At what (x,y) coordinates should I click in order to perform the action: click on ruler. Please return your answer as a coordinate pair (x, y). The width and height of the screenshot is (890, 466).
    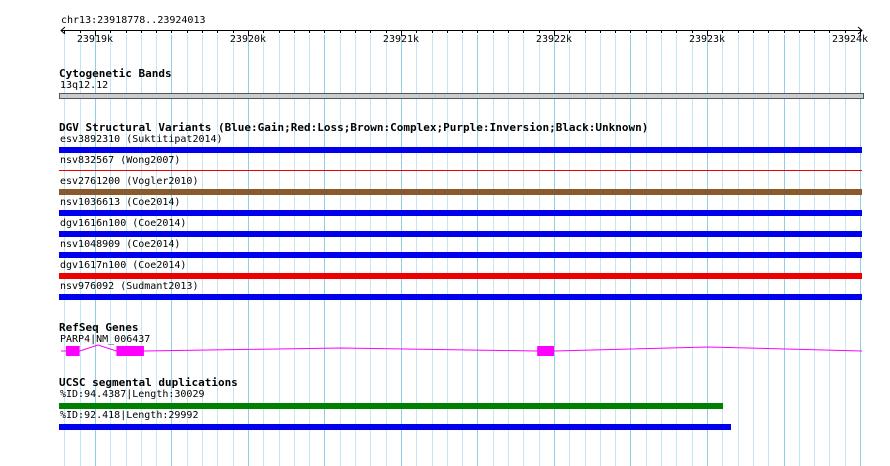
    Looking at the image, I should click on (445, 25).